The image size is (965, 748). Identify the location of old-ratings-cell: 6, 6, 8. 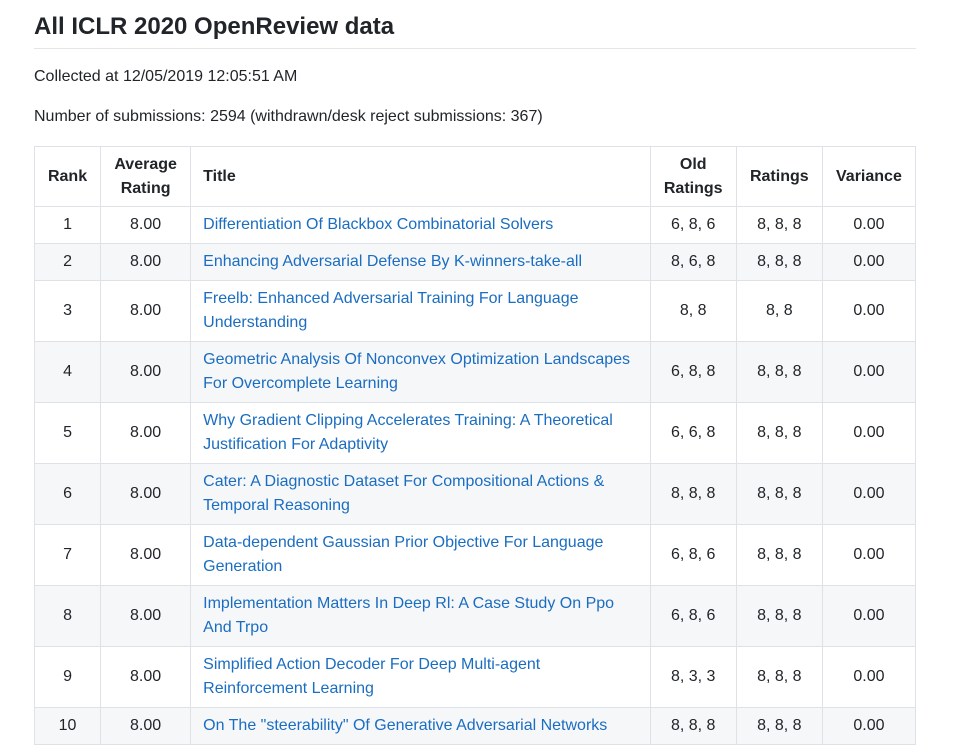
(693, 433).